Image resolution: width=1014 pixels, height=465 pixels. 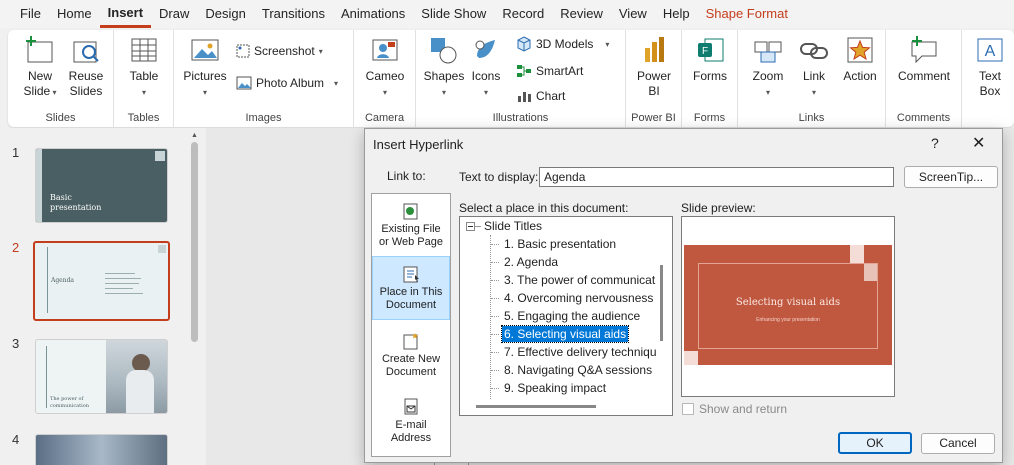 I want to click on group-tables: Table ▾ Tables, so click(x=144, y=78).